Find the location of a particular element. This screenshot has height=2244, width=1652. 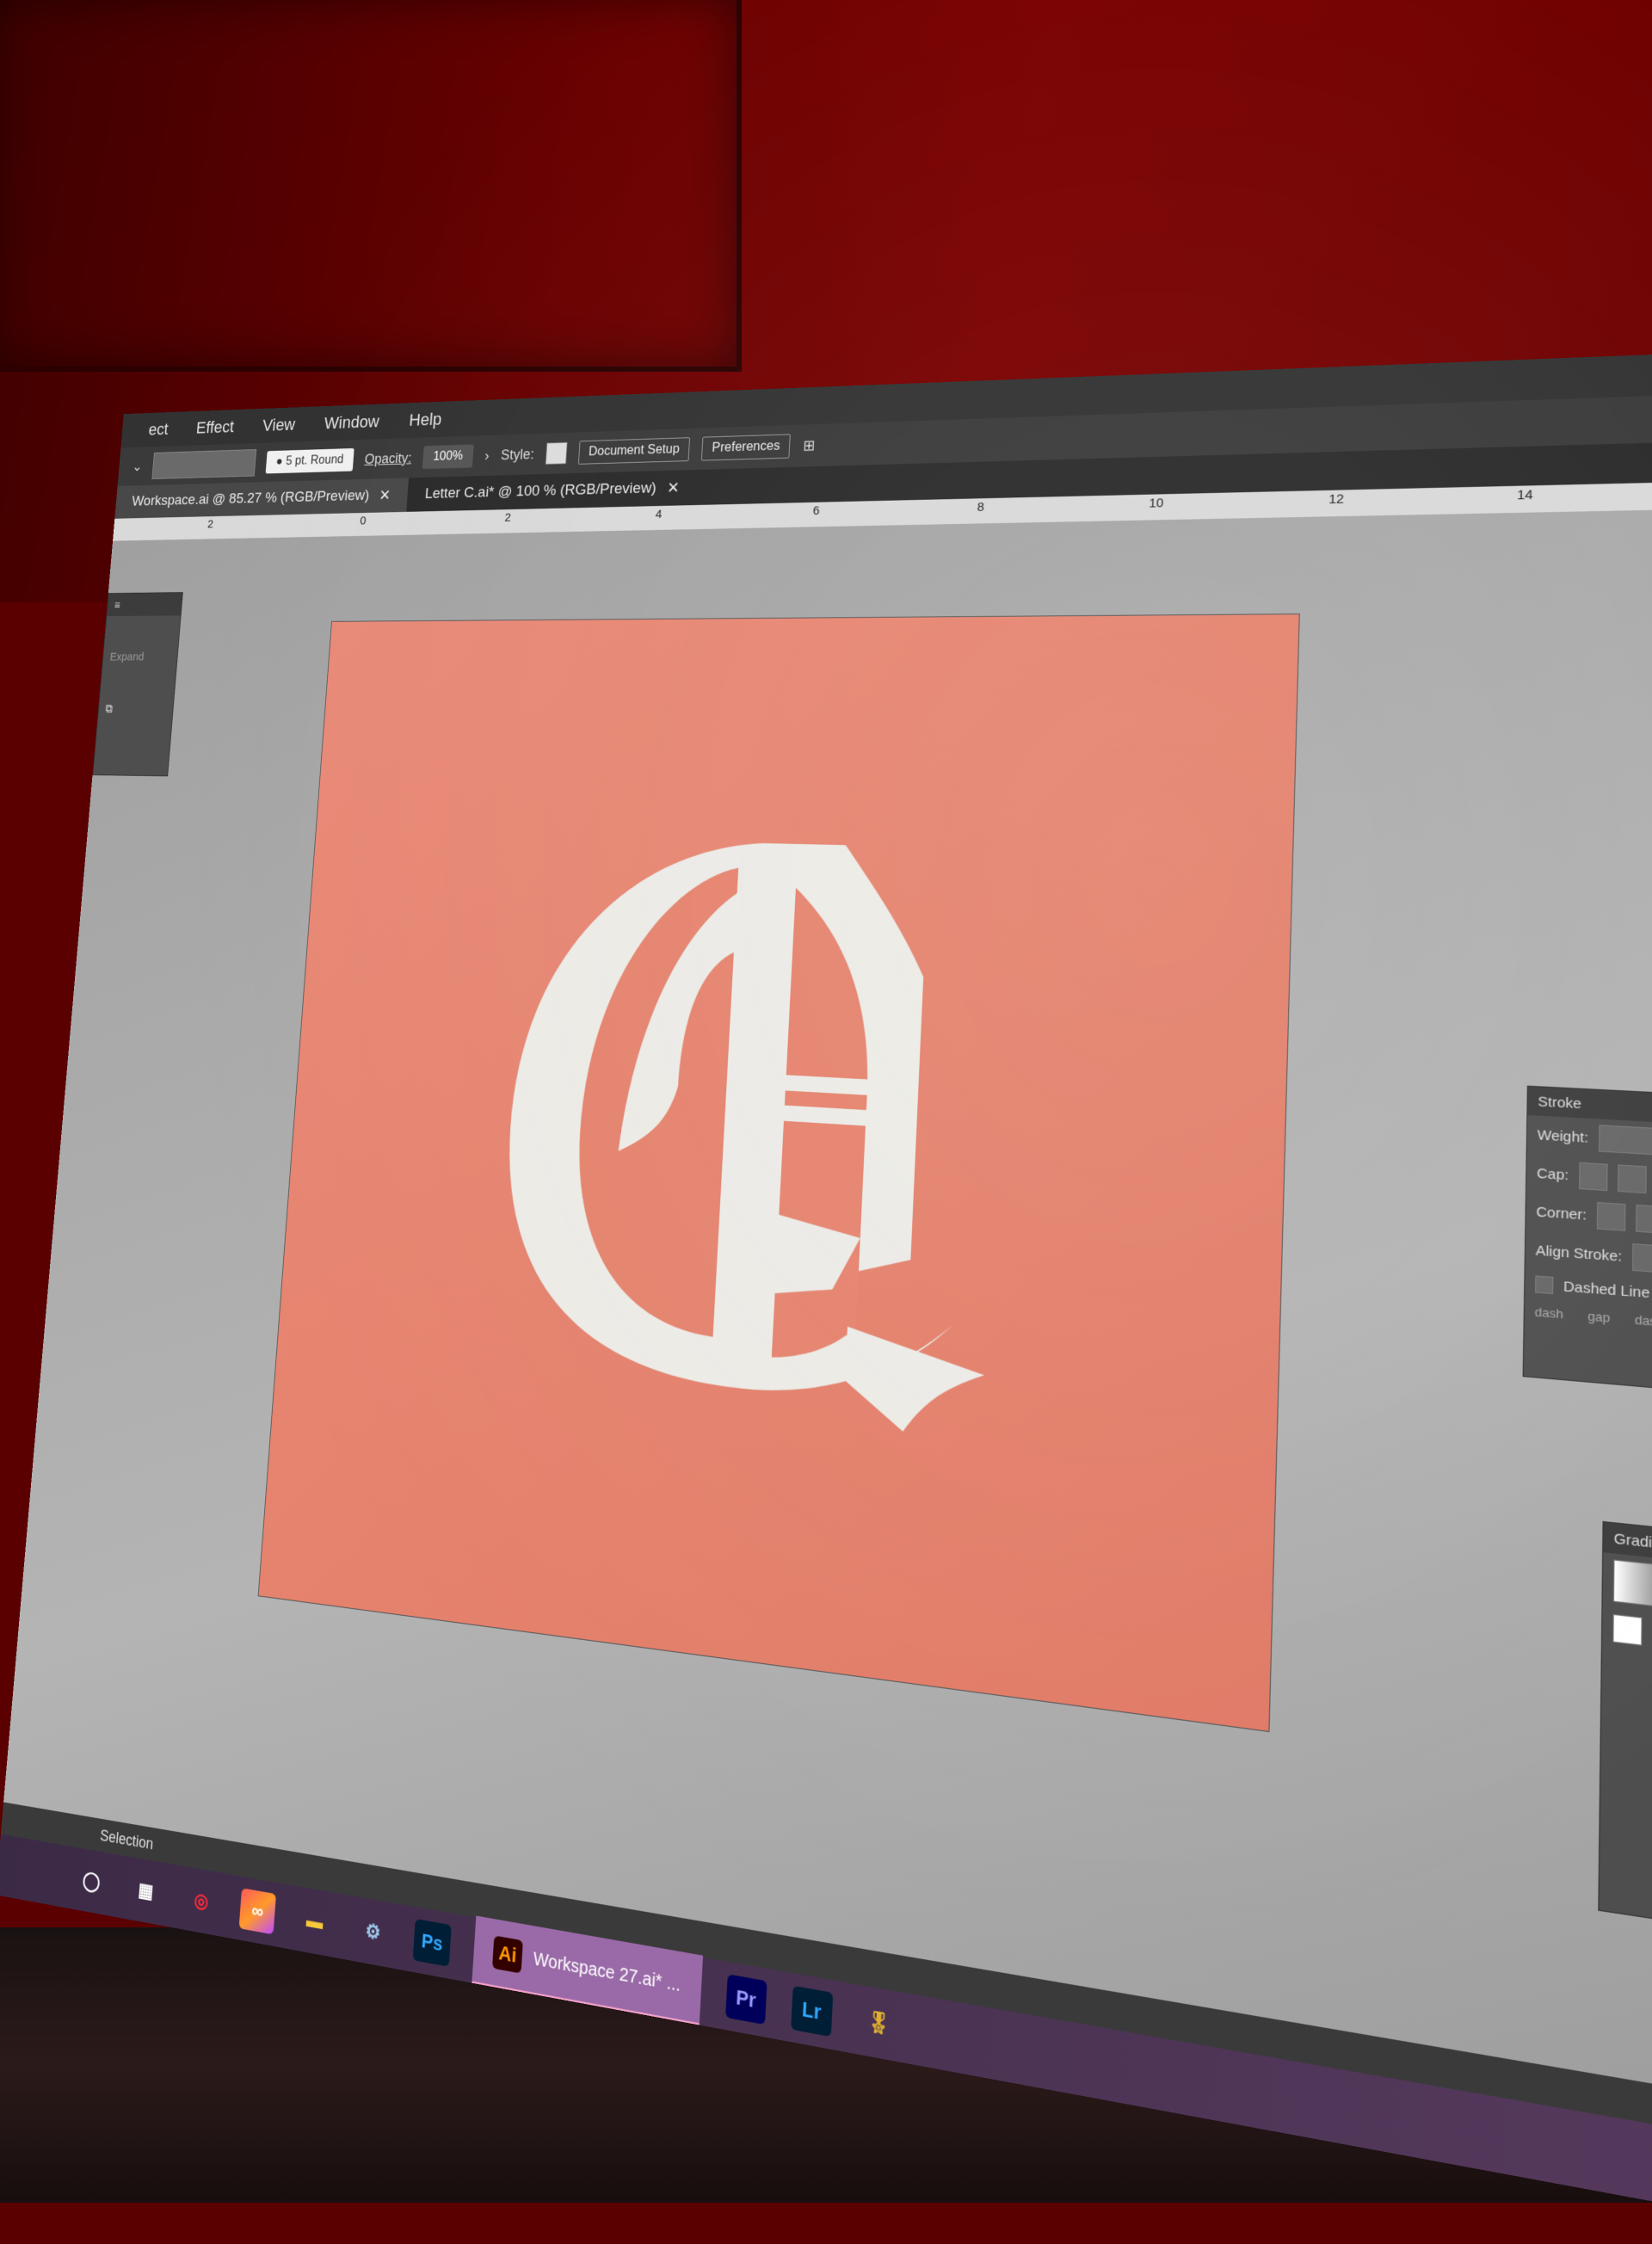

gradient-panel-title: Gradien is located at coordinates (1632, 1541).